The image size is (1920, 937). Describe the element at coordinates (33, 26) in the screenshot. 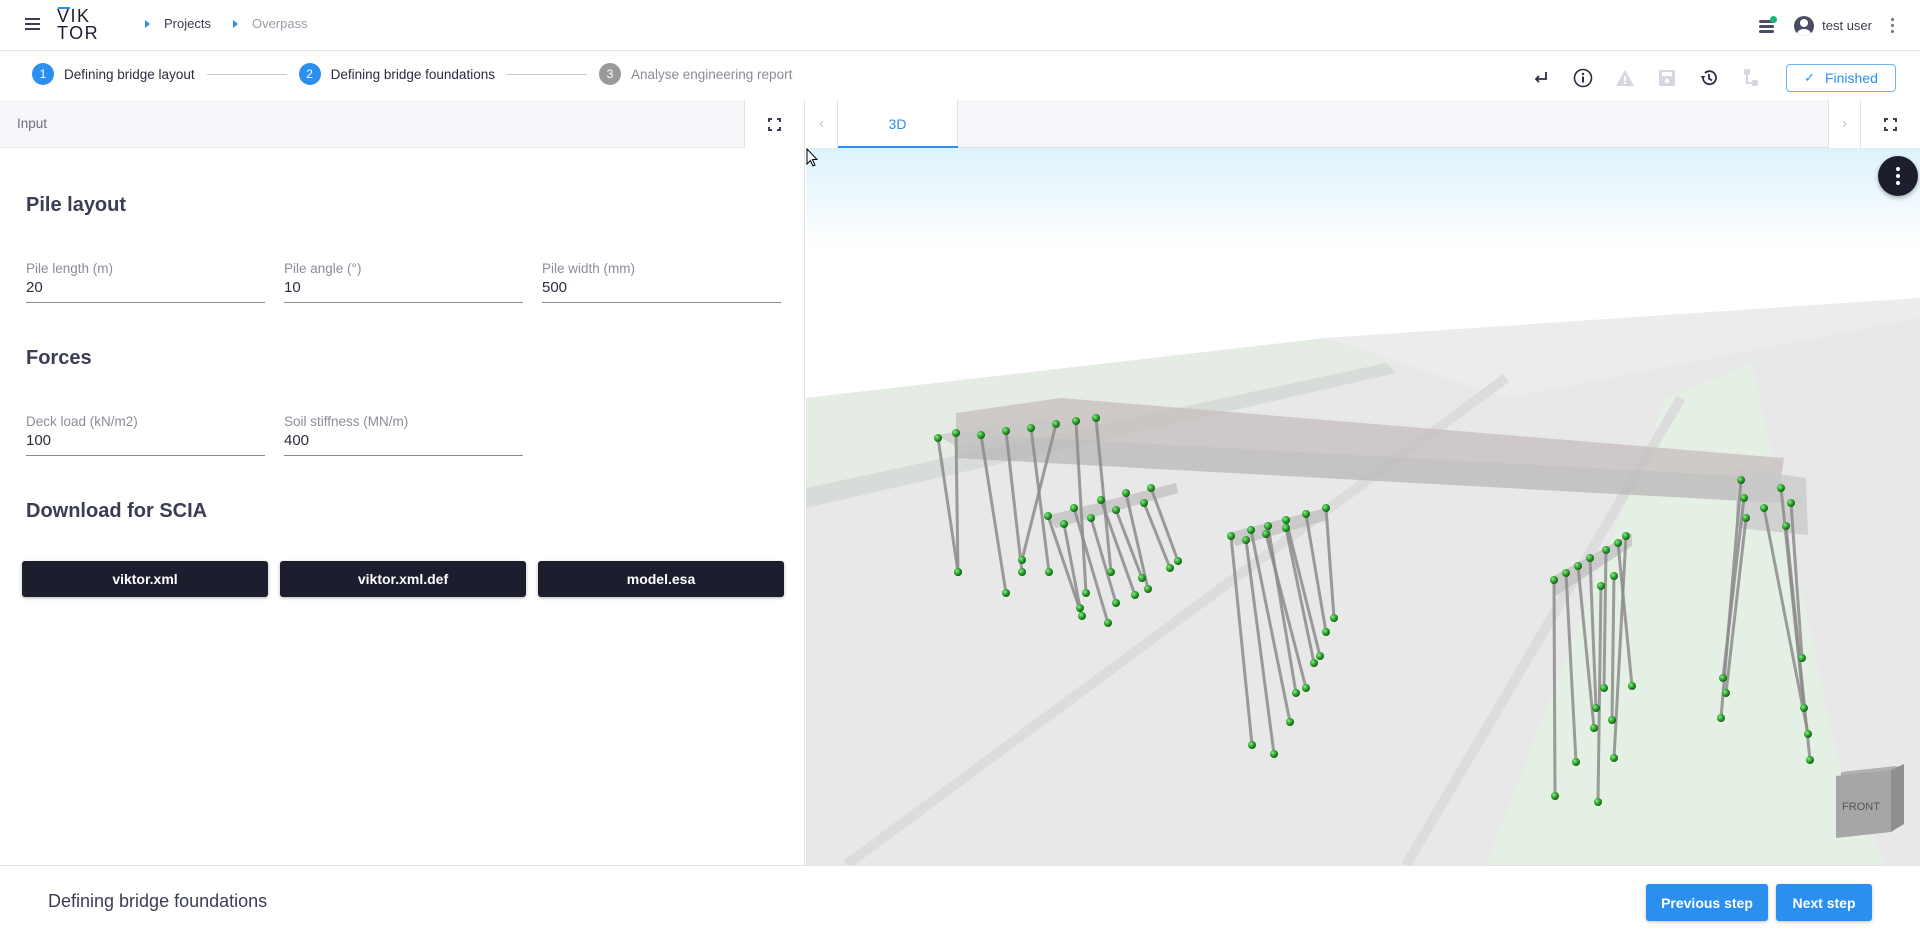

I see `hamburger-menu-icon` at that location.